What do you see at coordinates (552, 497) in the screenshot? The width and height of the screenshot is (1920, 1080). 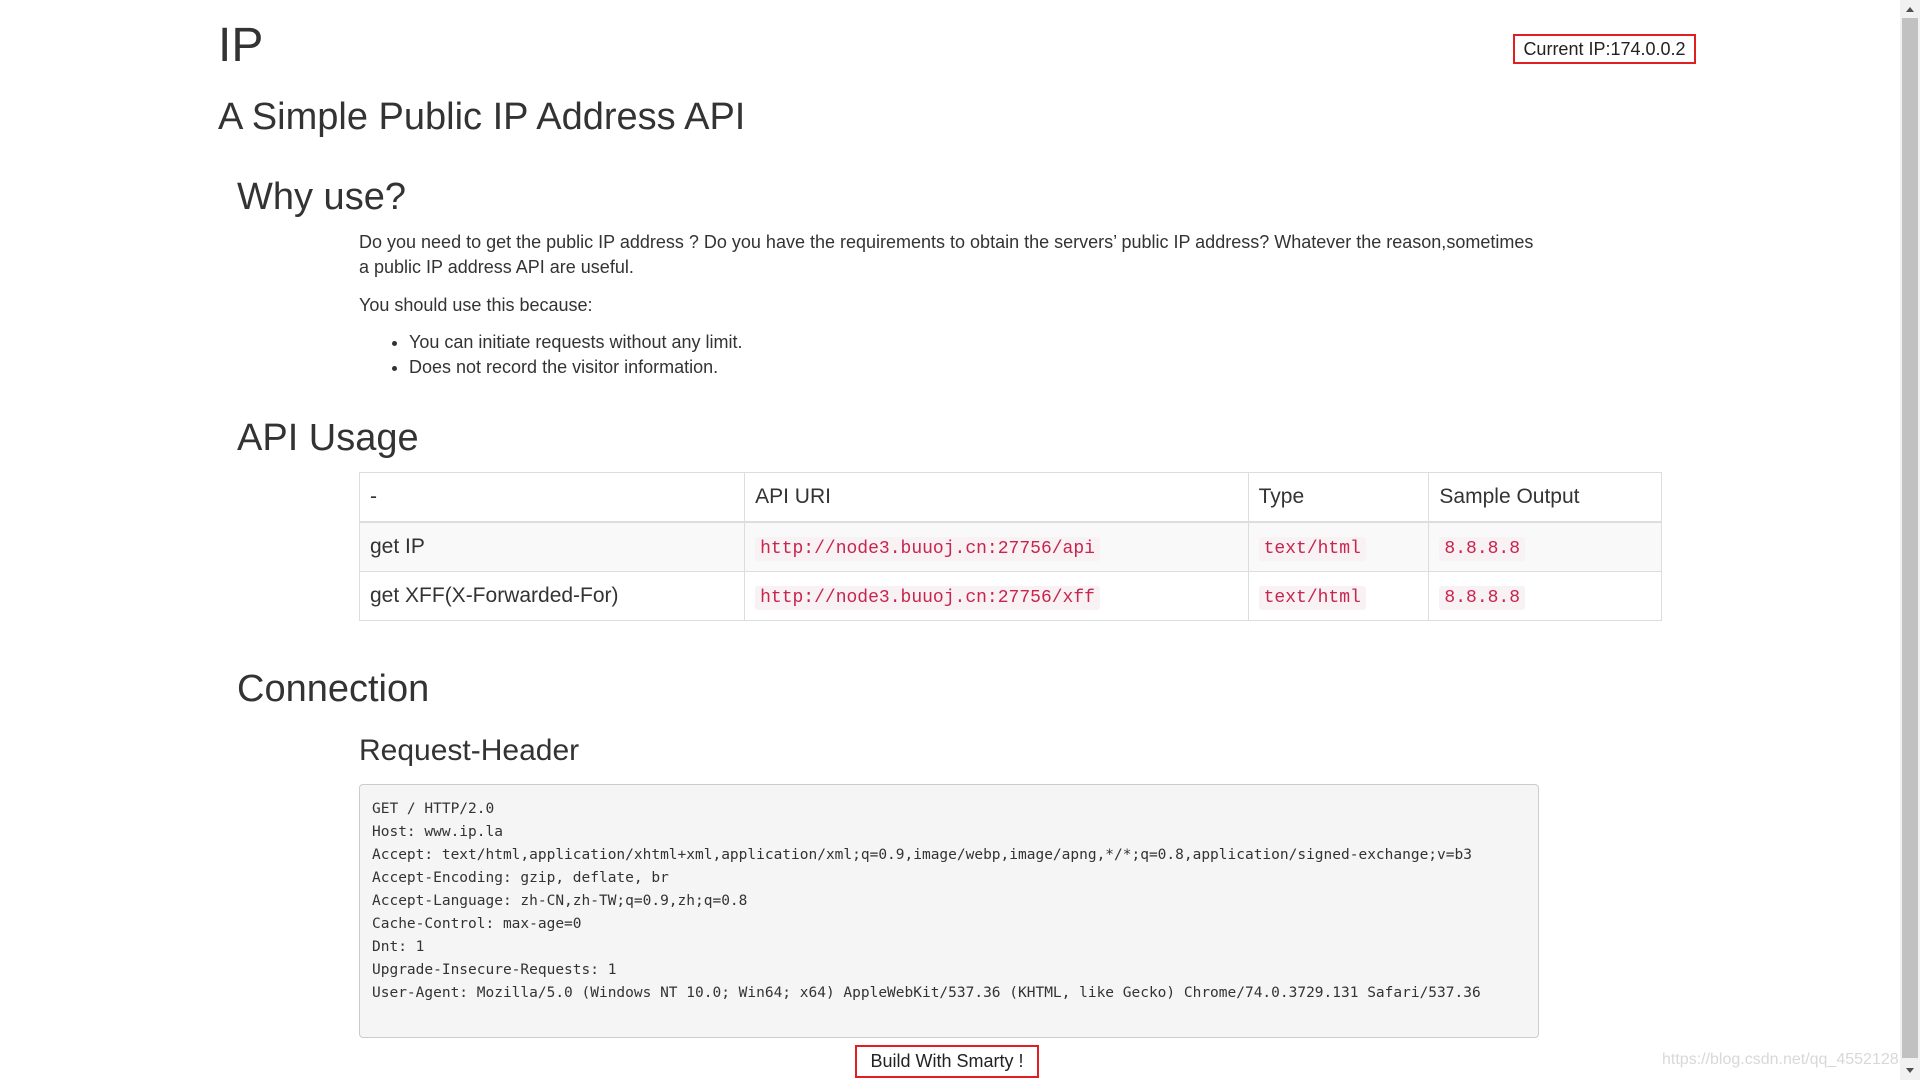 I see `column-header: -` at bounding box center [552, 497].